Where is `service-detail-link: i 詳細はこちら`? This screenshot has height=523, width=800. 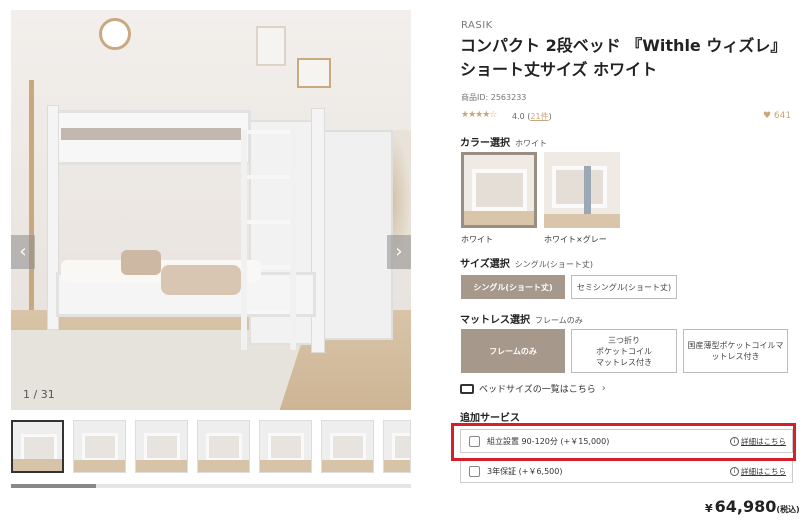
service-detail-link: i 詳細はこちら is located at coordinates (758, 471).